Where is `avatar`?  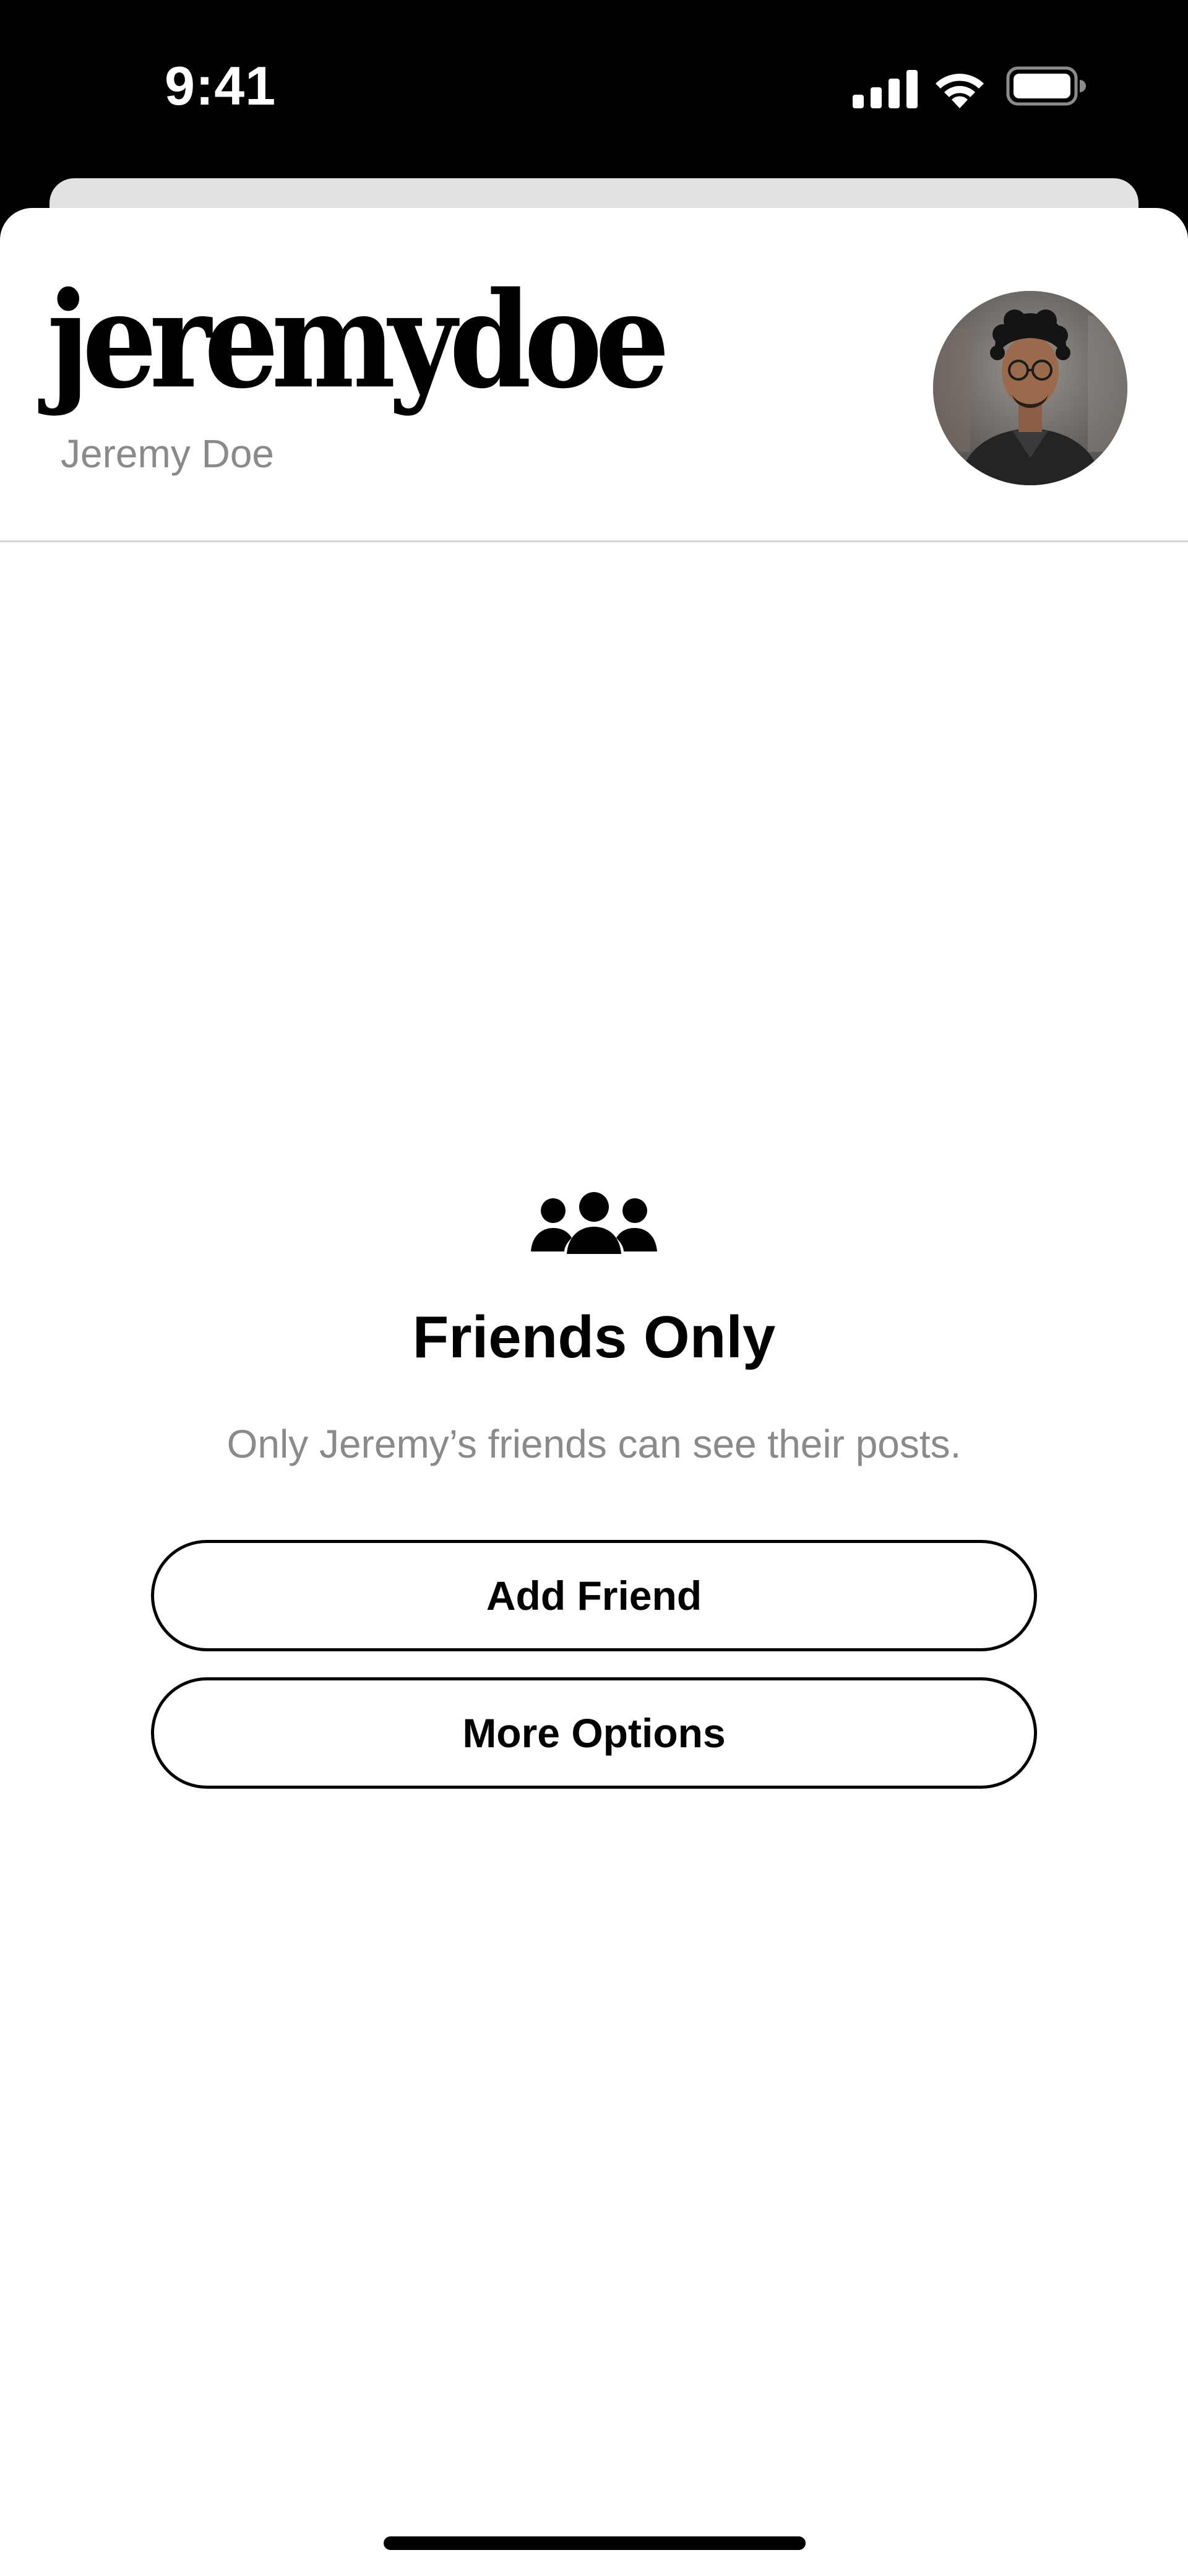 avatar is located at coordinates (1030, 388).